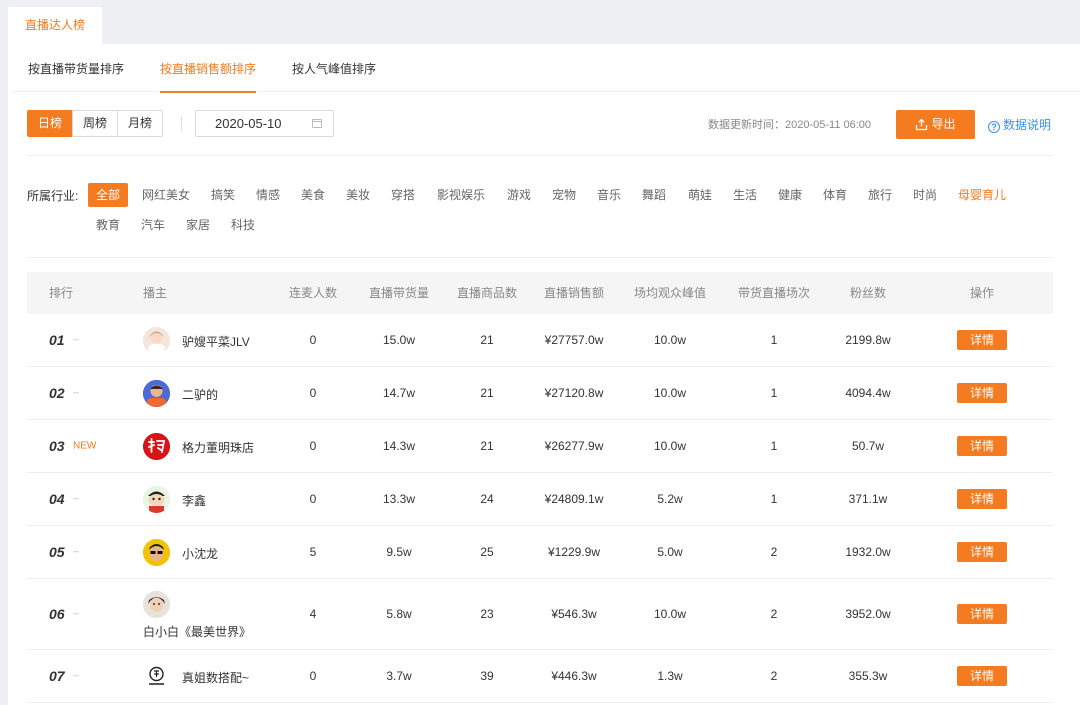 Image resolution: width=1080 pixels, height=705 pixels. What do you see at coordinates (153, 225) in the screenshot?
I see `industry-tag: 汽车` at bounding box center [153, 225].